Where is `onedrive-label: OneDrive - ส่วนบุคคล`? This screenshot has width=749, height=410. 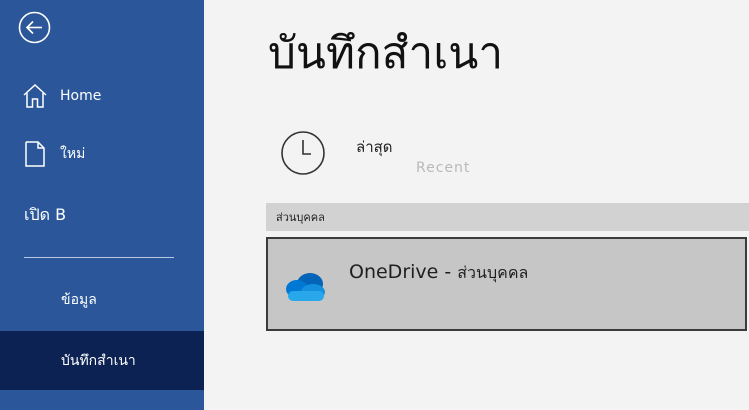 onedrive-label: OneDrive - ส่วนบุคคล is located at coordinates (438, 273).